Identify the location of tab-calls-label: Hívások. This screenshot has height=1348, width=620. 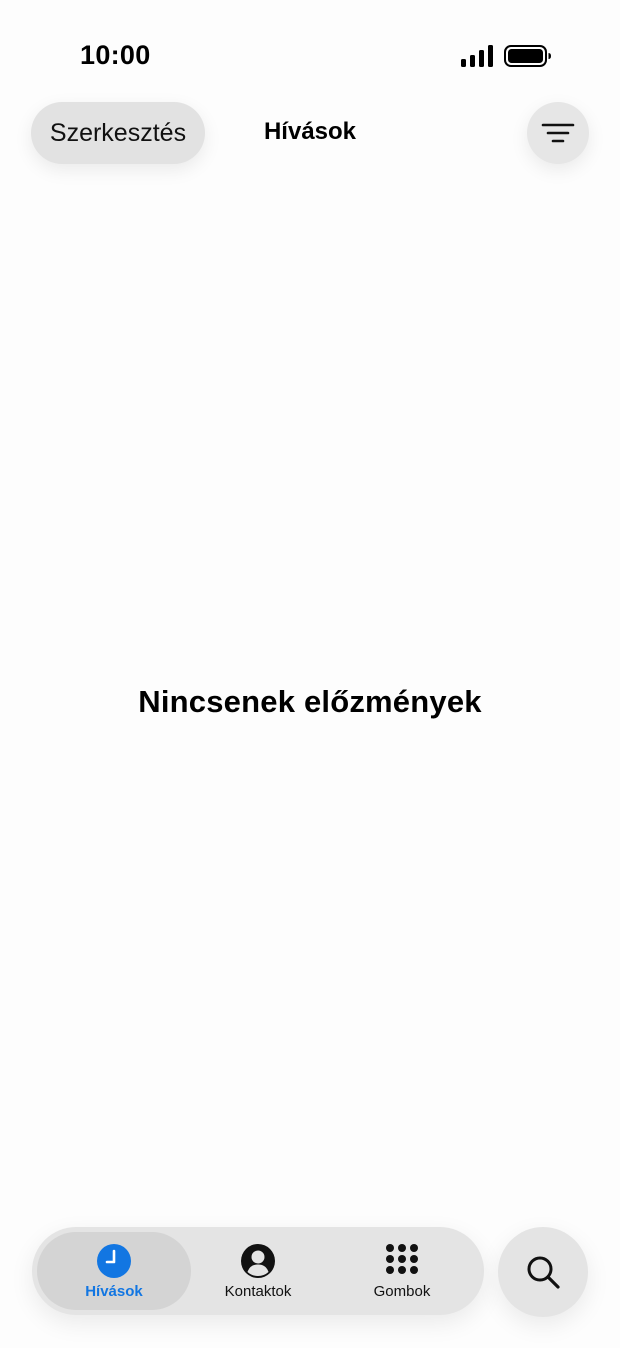
(114, 1291).